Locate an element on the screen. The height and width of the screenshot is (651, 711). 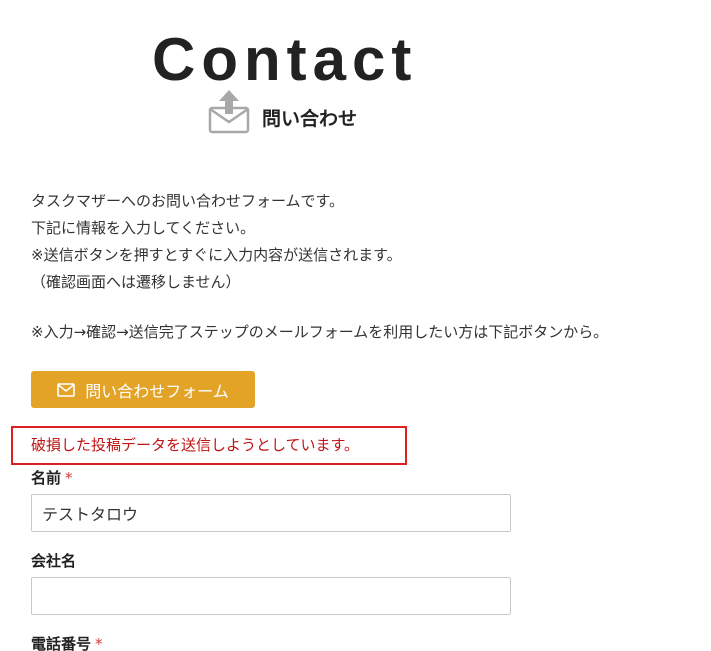
company-label-text: 会社名 is located at coordinates (54, 561).